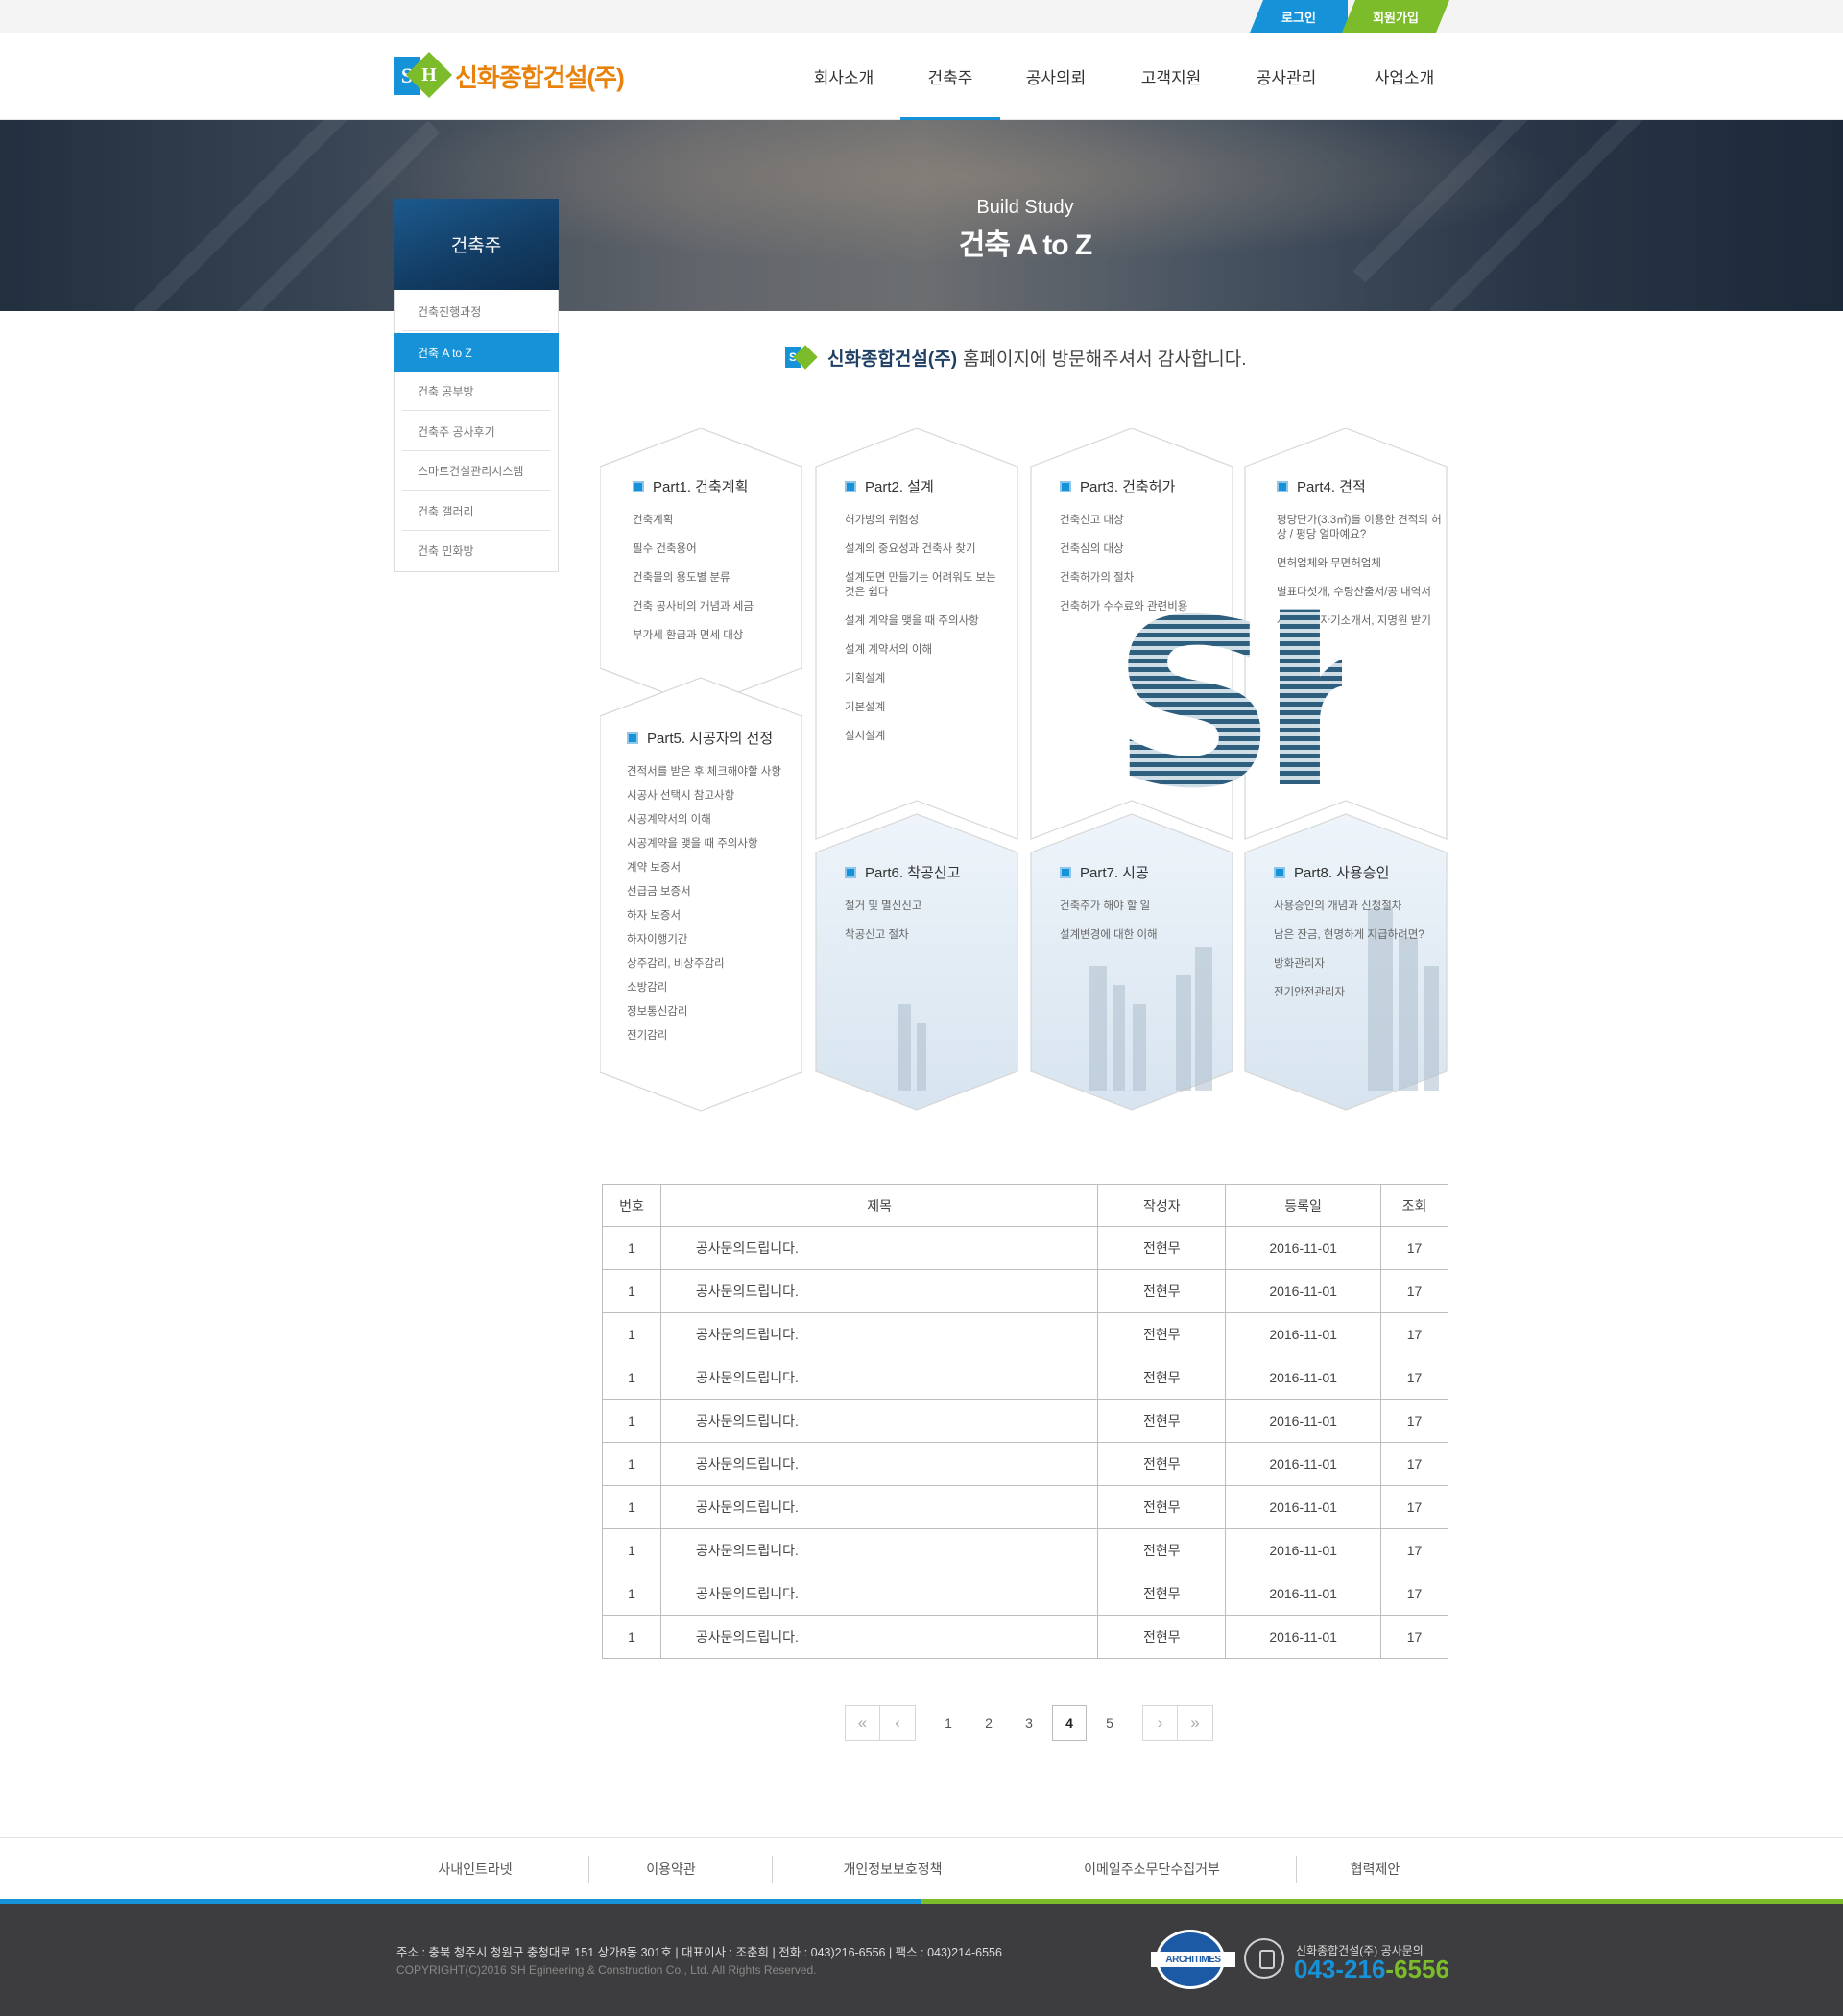 The image size is (1843, 2016). I want to click on side-item-gallery: 건축 갤러리, so click(476, 511).